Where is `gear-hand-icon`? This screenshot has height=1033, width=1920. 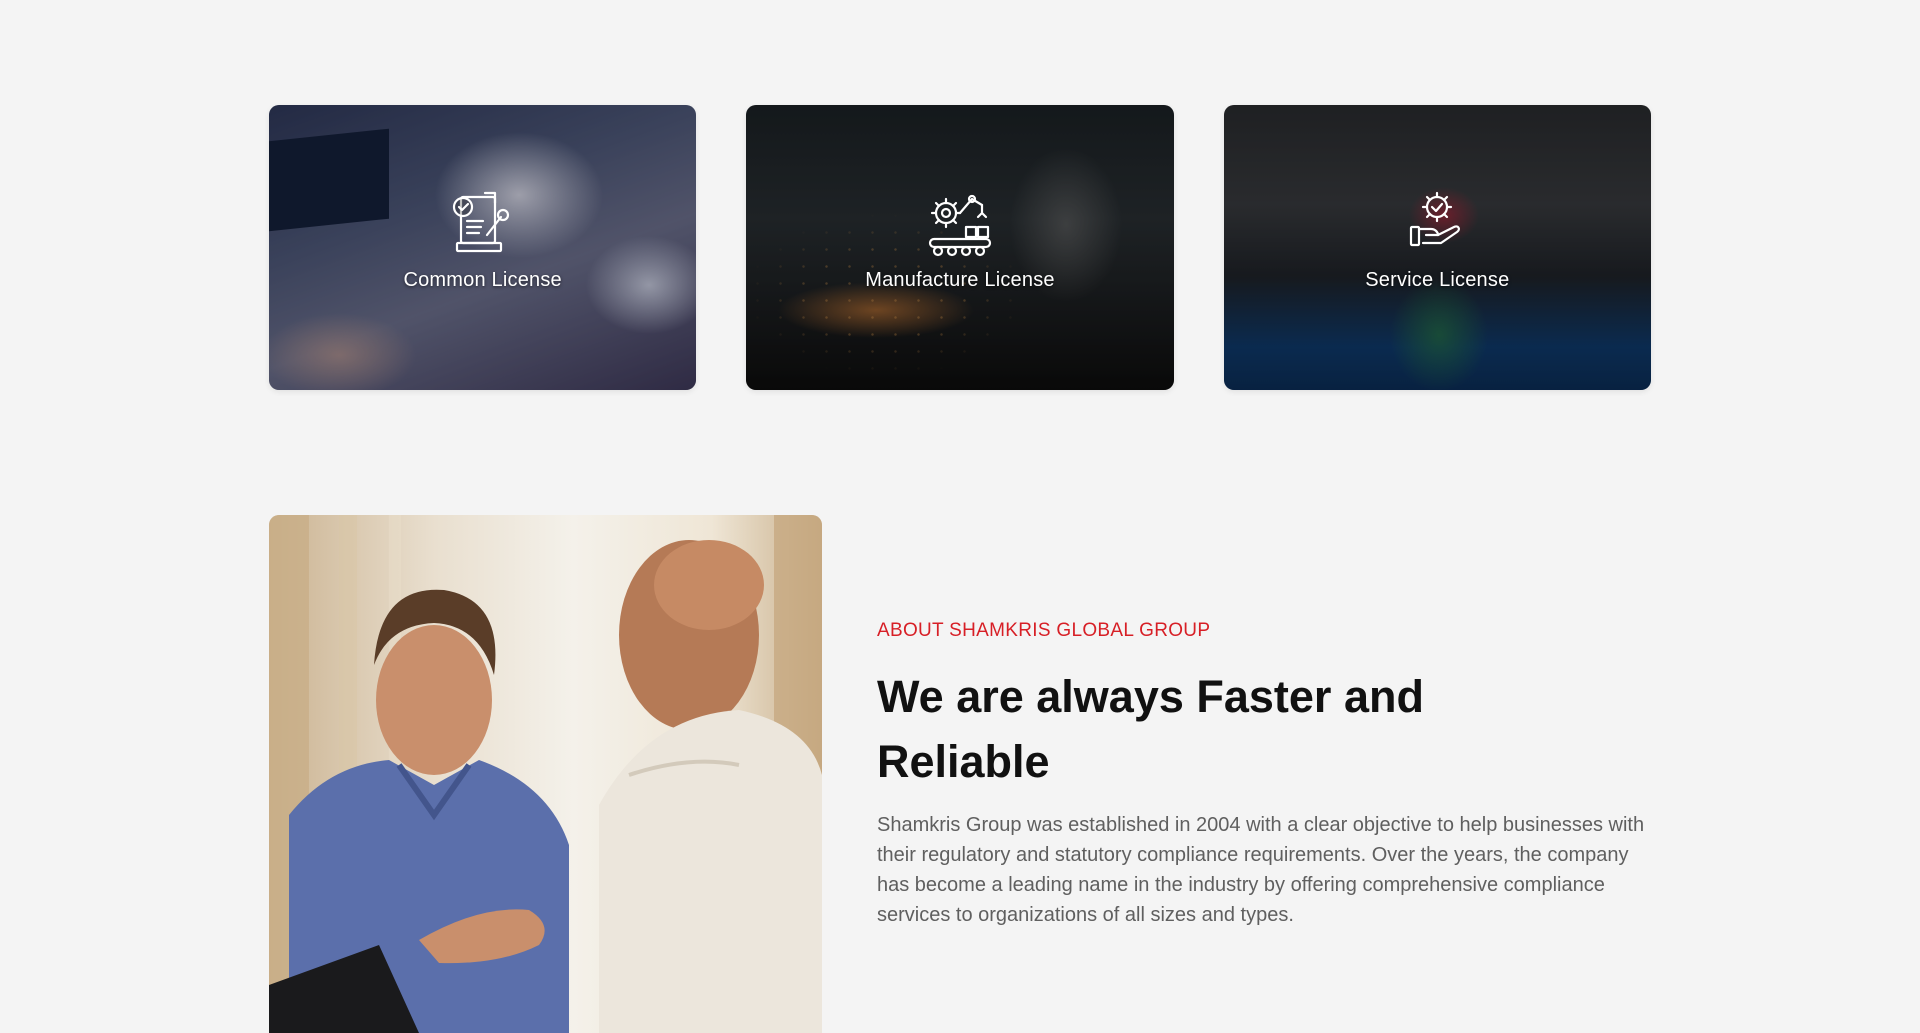
gear-hand-icon is located at coordinates (1435, 219).